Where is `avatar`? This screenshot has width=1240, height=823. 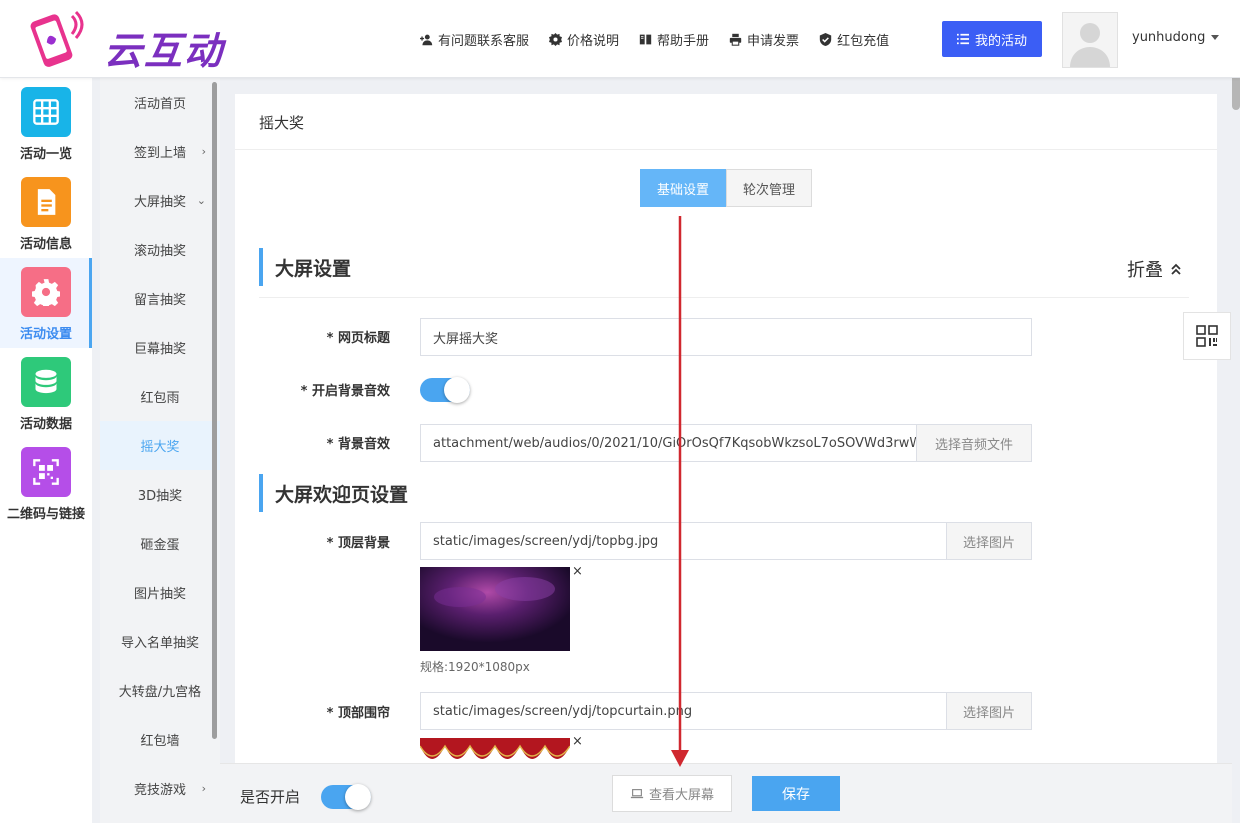
avatar is located at coordinates (1090, 40).